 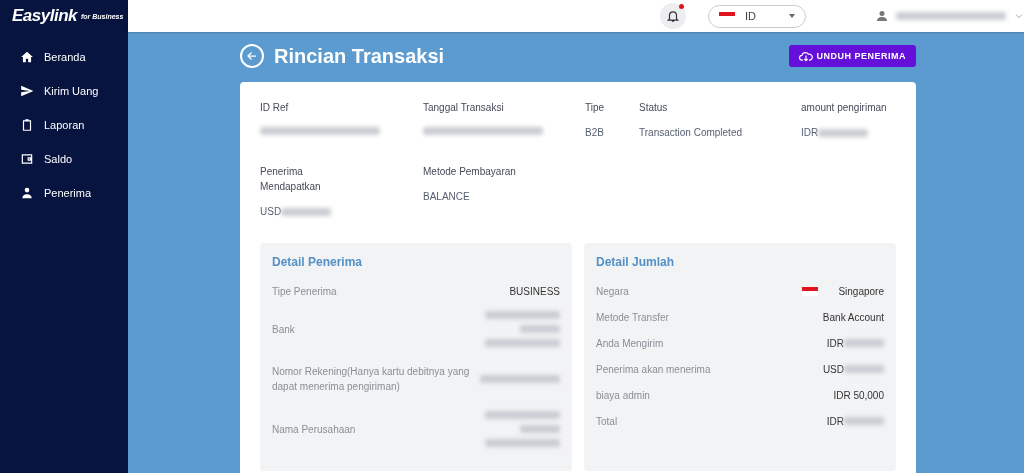 I want to click on arrow-left-icon, so click(x=252, y=56).